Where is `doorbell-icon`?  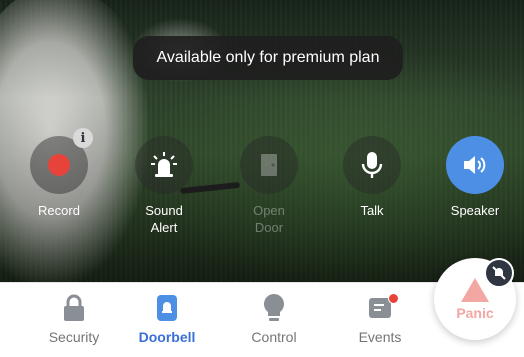
doorbell-icon is located at coordinates (167, 308).